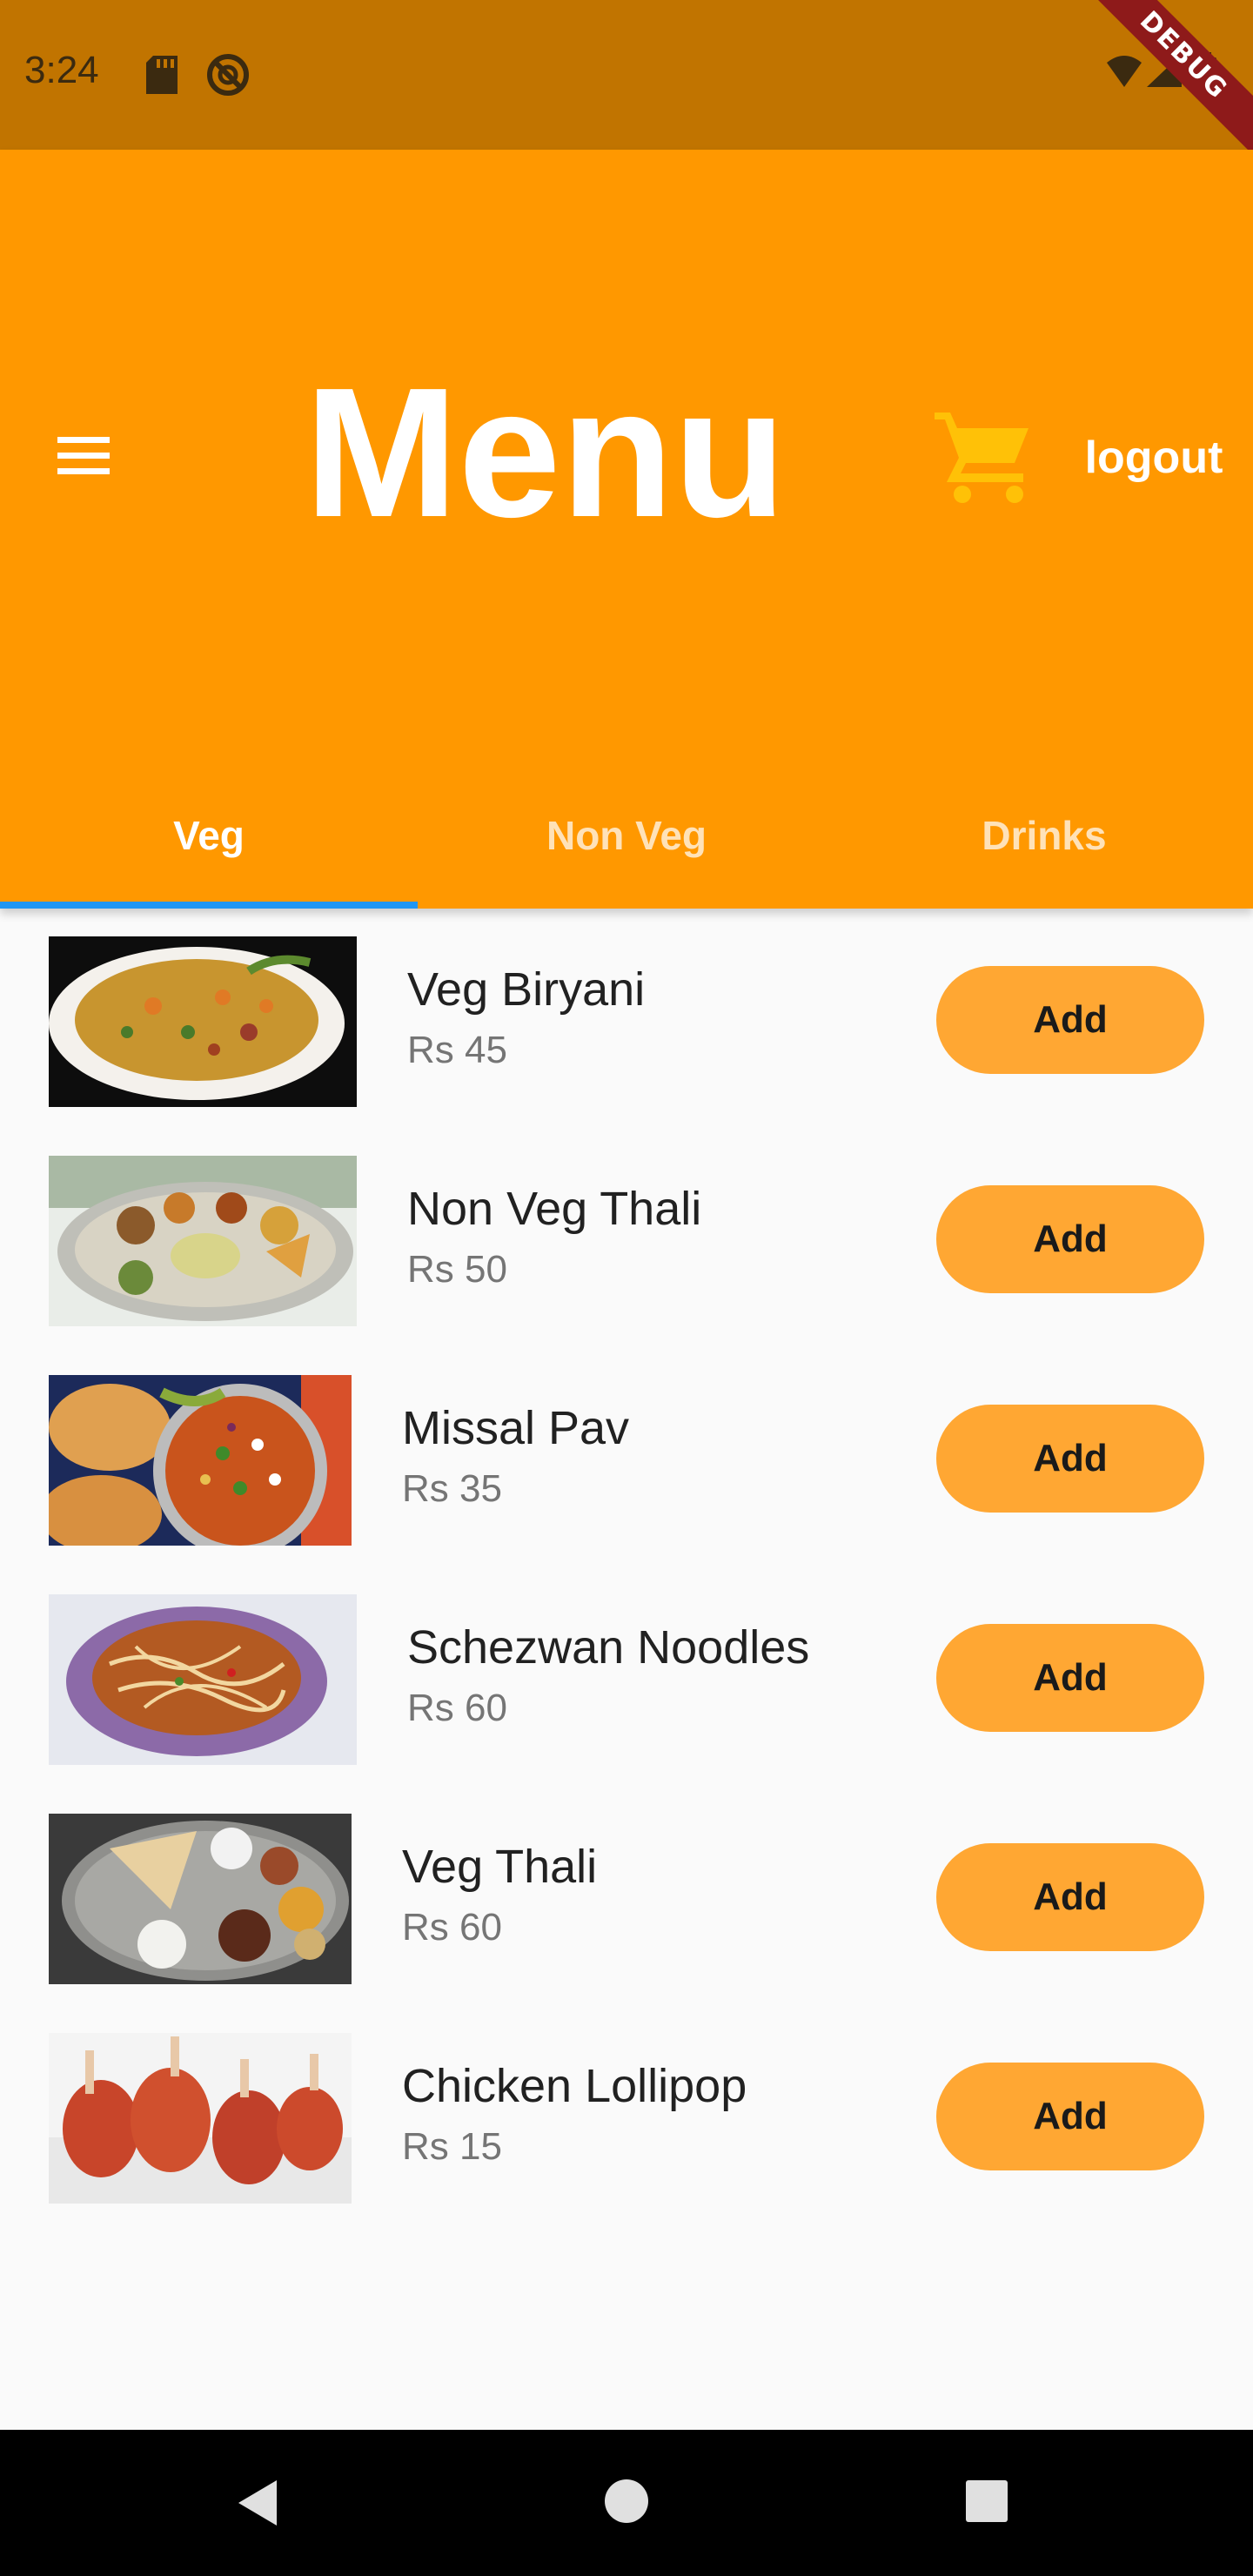  I want to click on page-title: Menu, so click(546, 452).